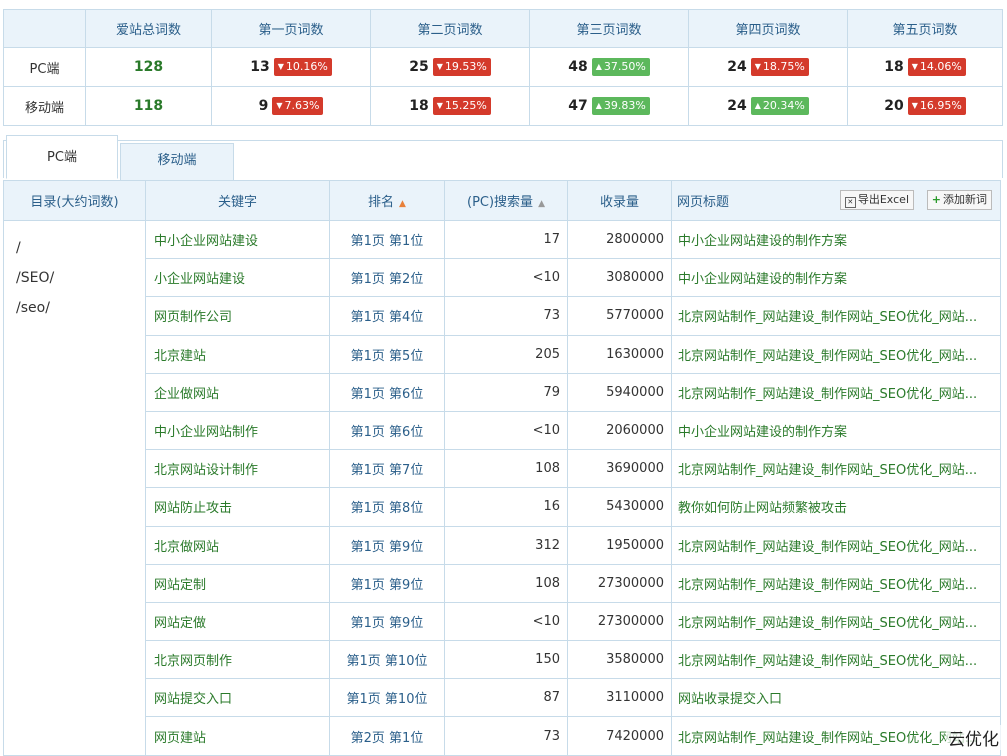  I want to click on keyword-cell: 北京网页制作, so click(237, 660).